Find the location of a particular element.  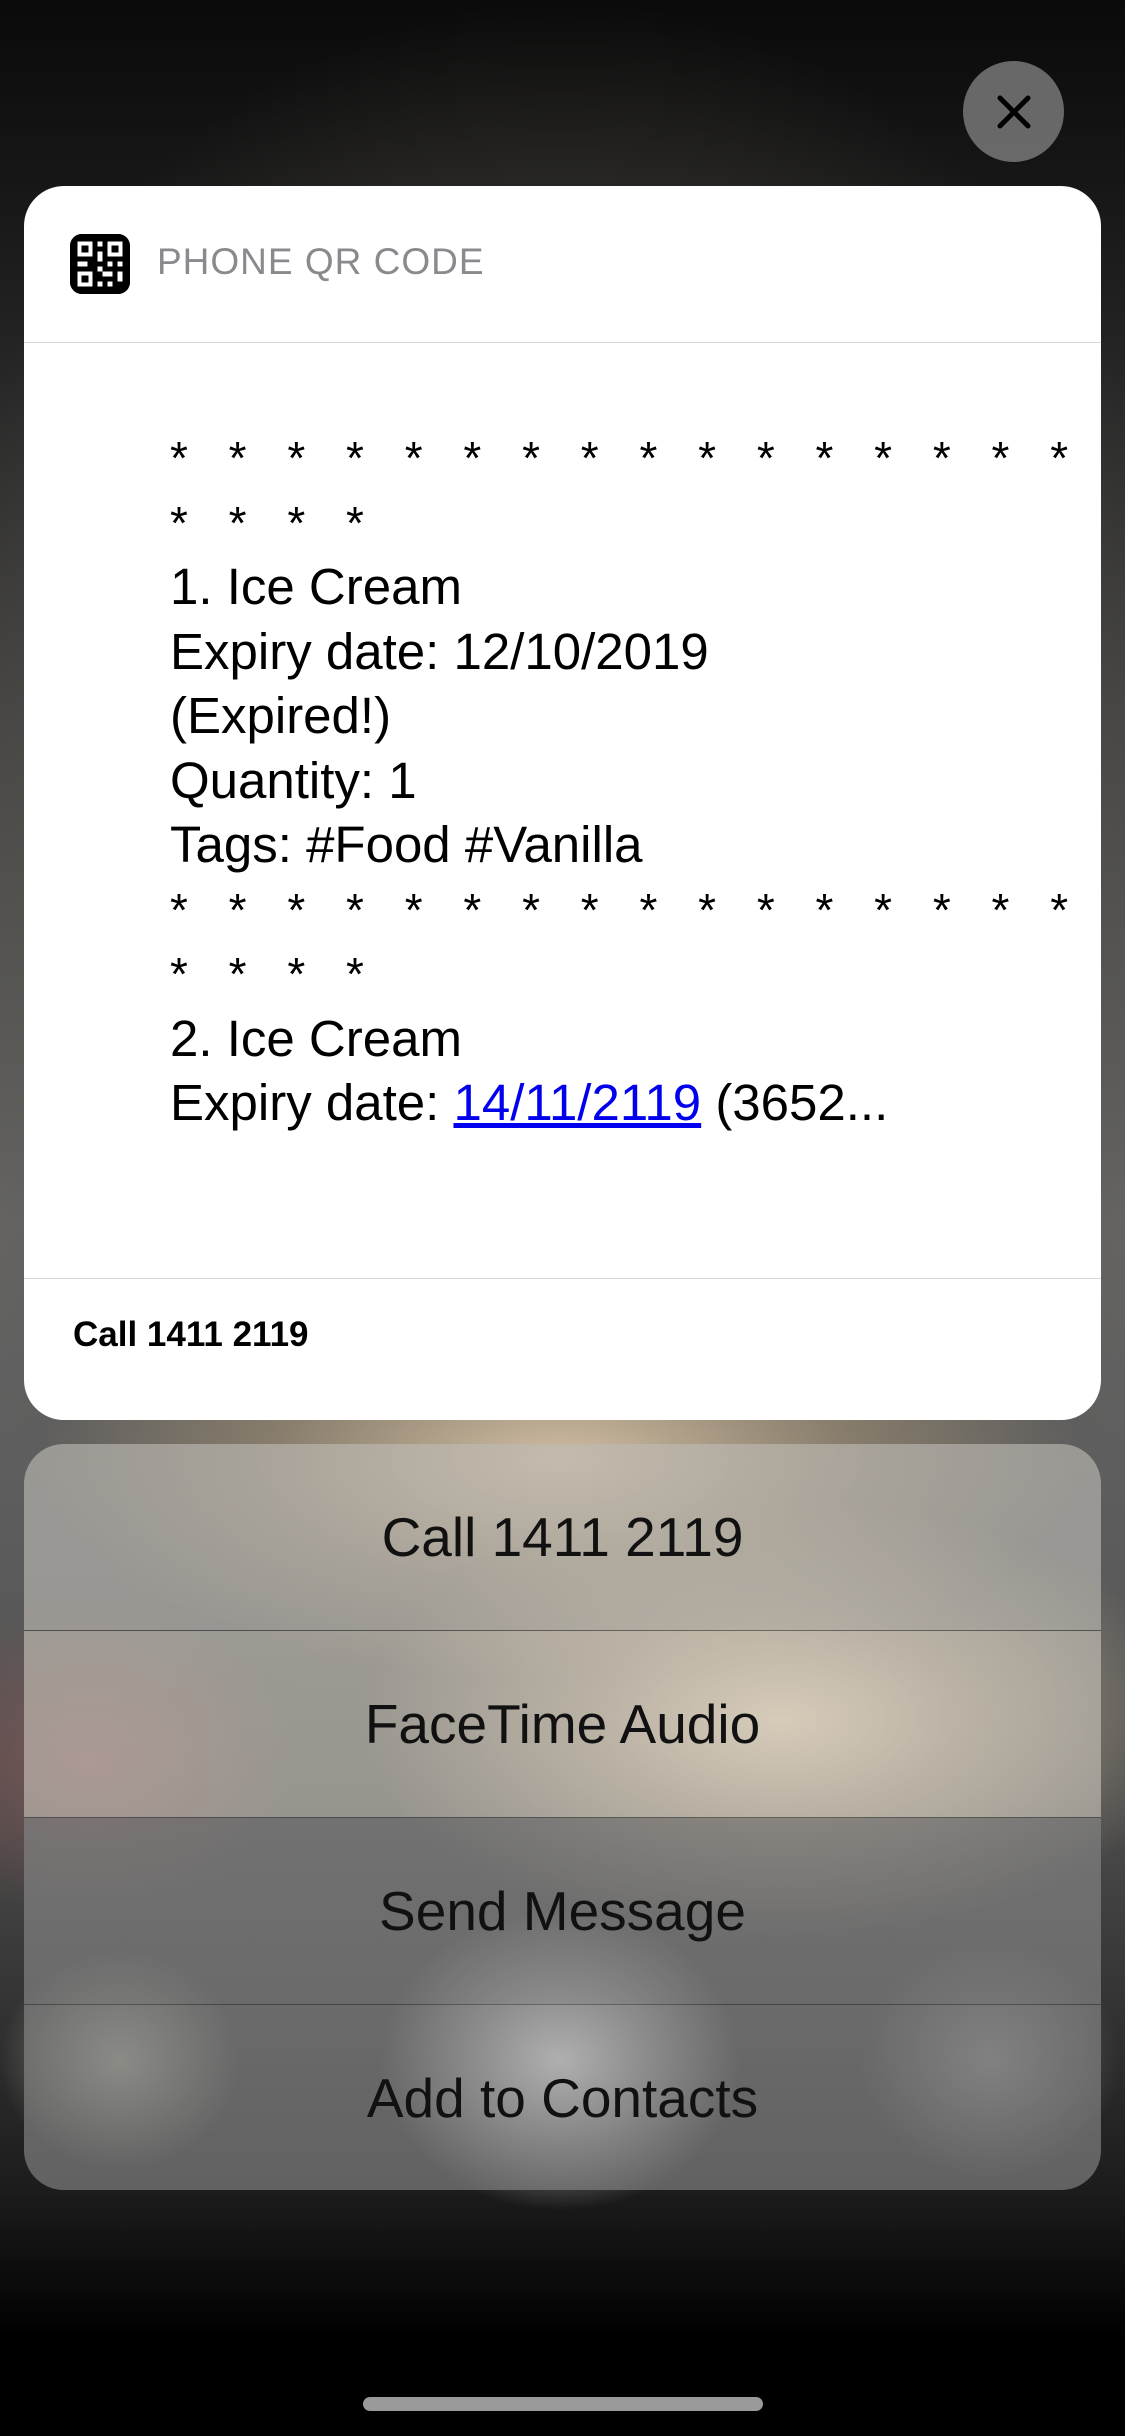

item-expiry: Expiry date: 12/10/2019 is located at coordinates (439, 651).